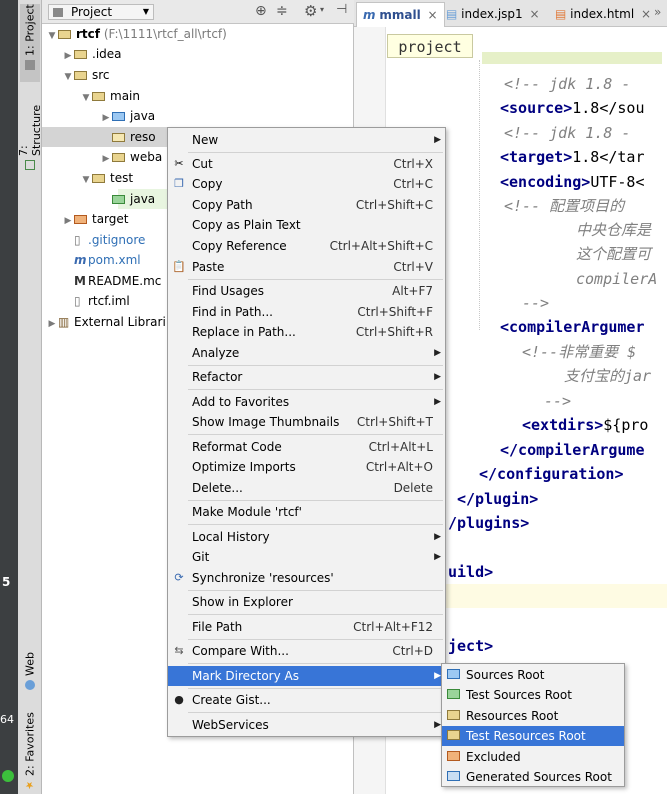  I want to click on menu-item-label: Add to Favorites, so click(241, 402).